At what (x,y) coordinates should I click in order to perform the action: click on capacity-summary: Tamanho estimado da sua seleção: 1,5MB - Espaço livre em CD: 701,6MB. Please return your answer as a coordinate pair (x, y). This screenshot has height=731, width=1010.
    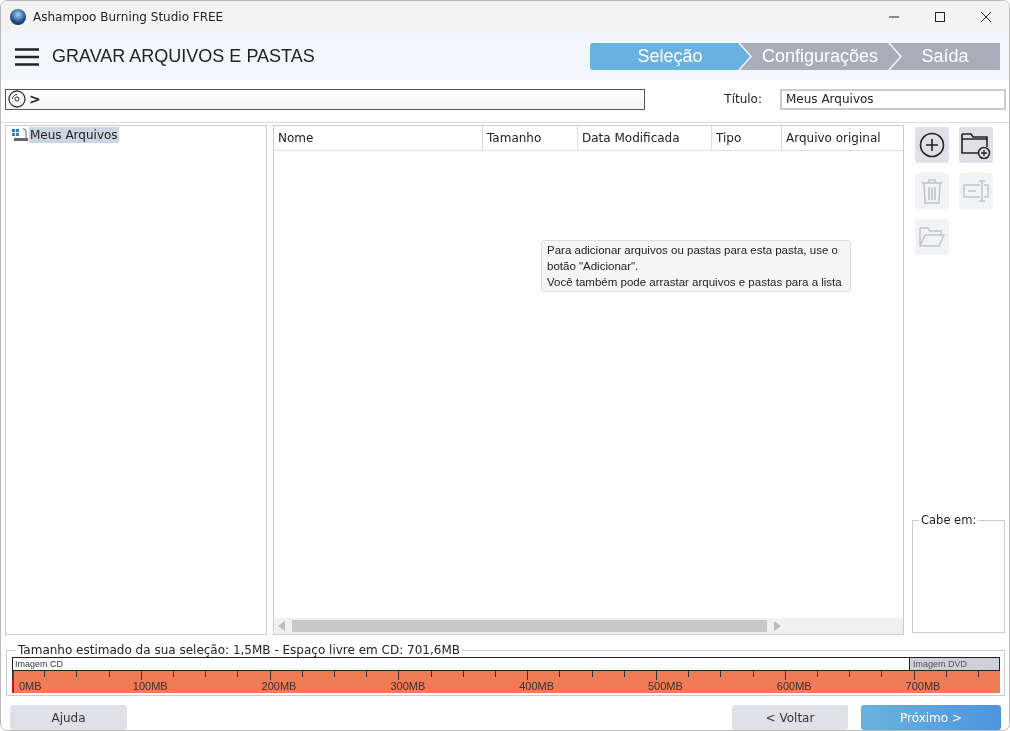
    Looking at the image, I should click on (239, 650).